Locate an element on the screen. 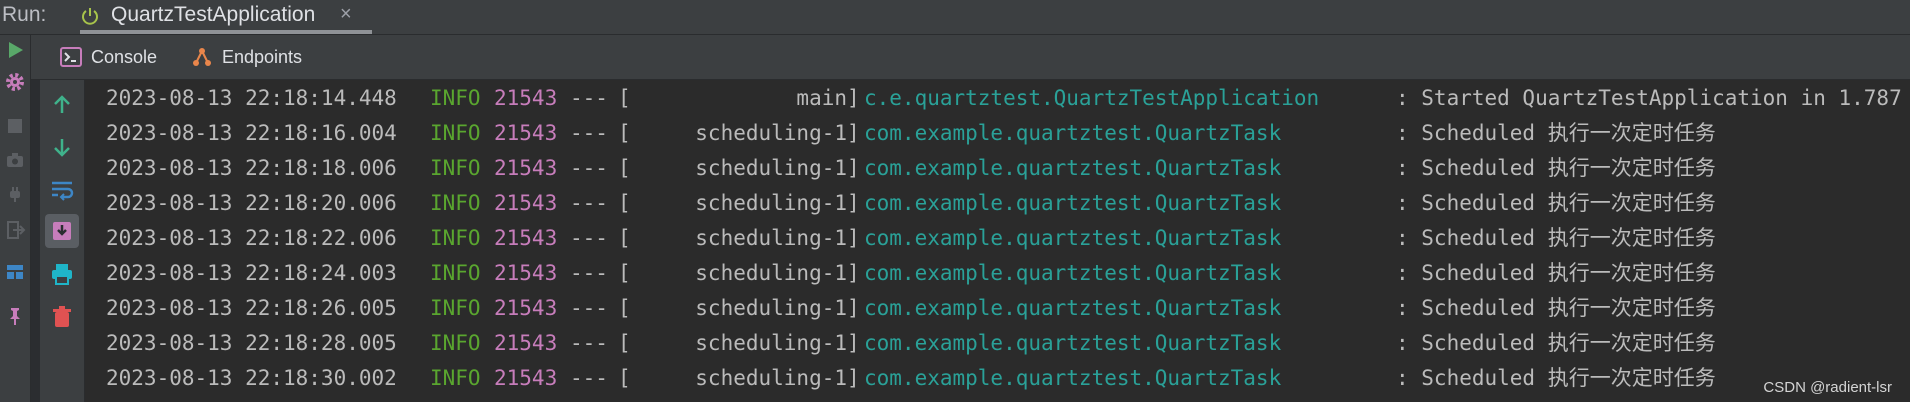  tool-window-tabs: Console Endpoints is located at coordinates (970, 57).